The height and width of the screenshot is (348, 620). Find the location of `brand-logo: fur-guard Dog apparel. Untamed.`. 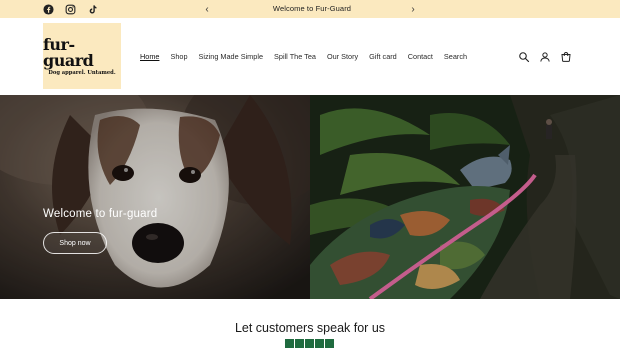

brand-logo: fur-guard Dog apparel. Untamed. is located at coordinates (82, 56).